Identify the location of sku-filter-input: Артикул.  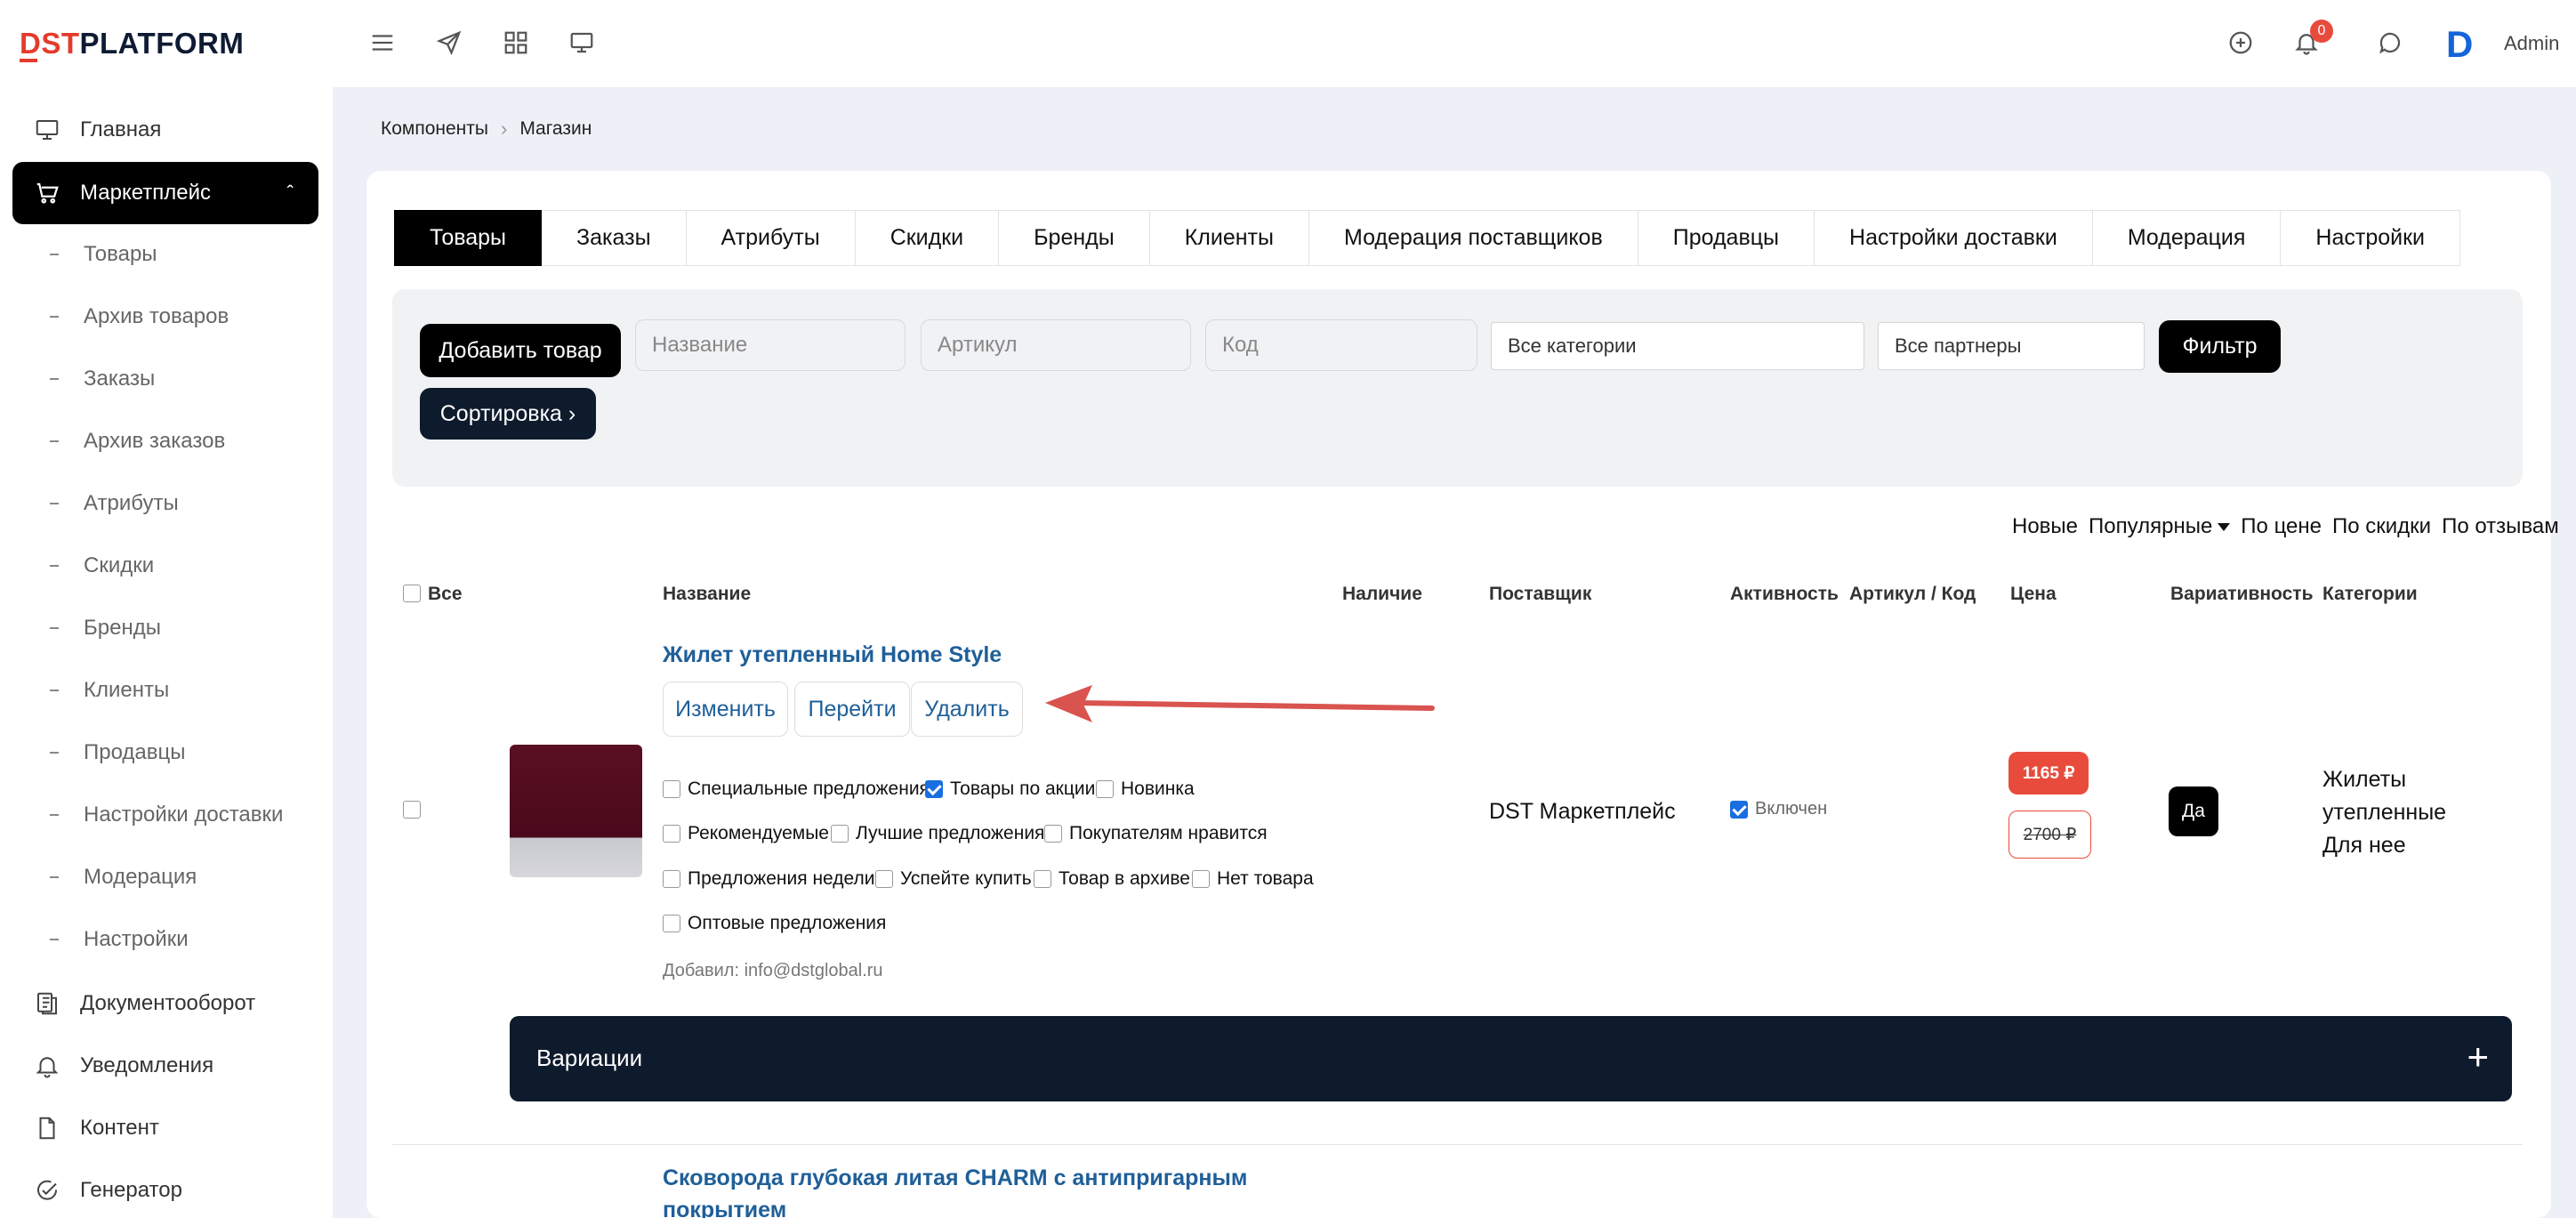
(1056, 345).